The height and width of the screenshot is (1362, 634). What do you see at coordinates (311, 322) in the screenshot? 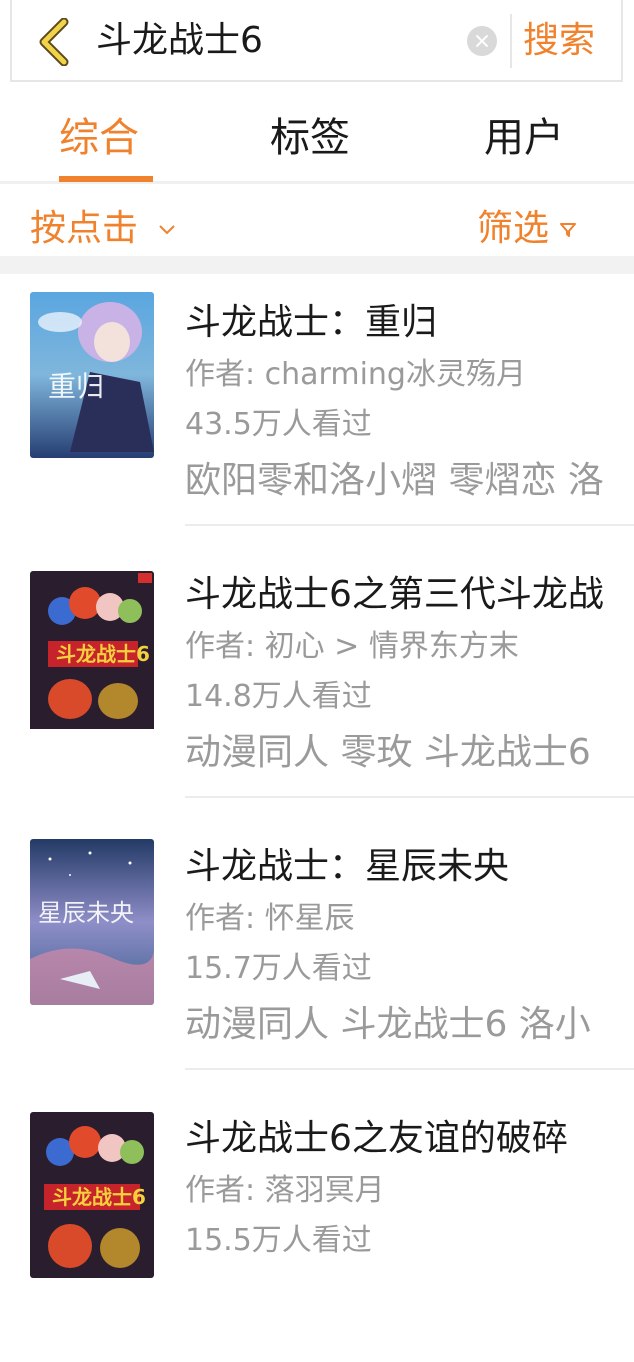
I see `book-title: 斗龙战士：重归` at bounding box center [311, 322].